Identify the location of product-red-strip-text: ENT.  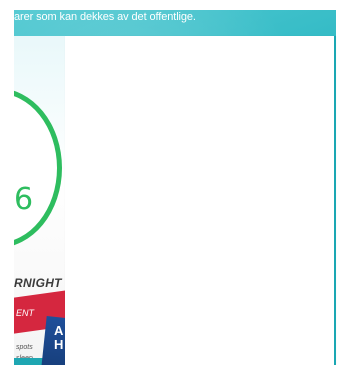
(25, 313).